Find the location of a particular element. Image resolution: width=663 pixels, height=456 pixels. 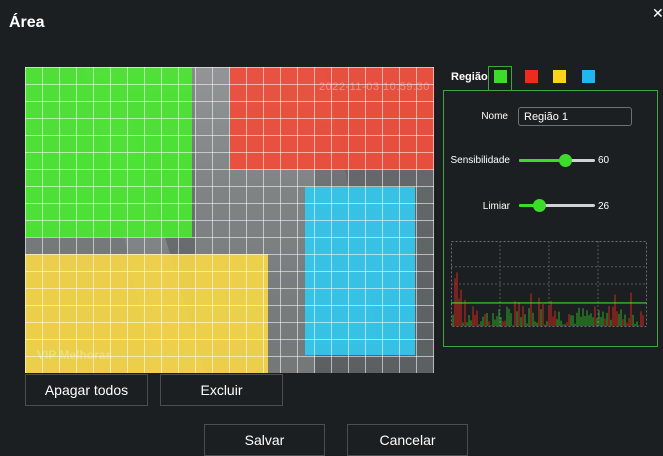

sensitivity-fill is located at coordinates (542, 160).